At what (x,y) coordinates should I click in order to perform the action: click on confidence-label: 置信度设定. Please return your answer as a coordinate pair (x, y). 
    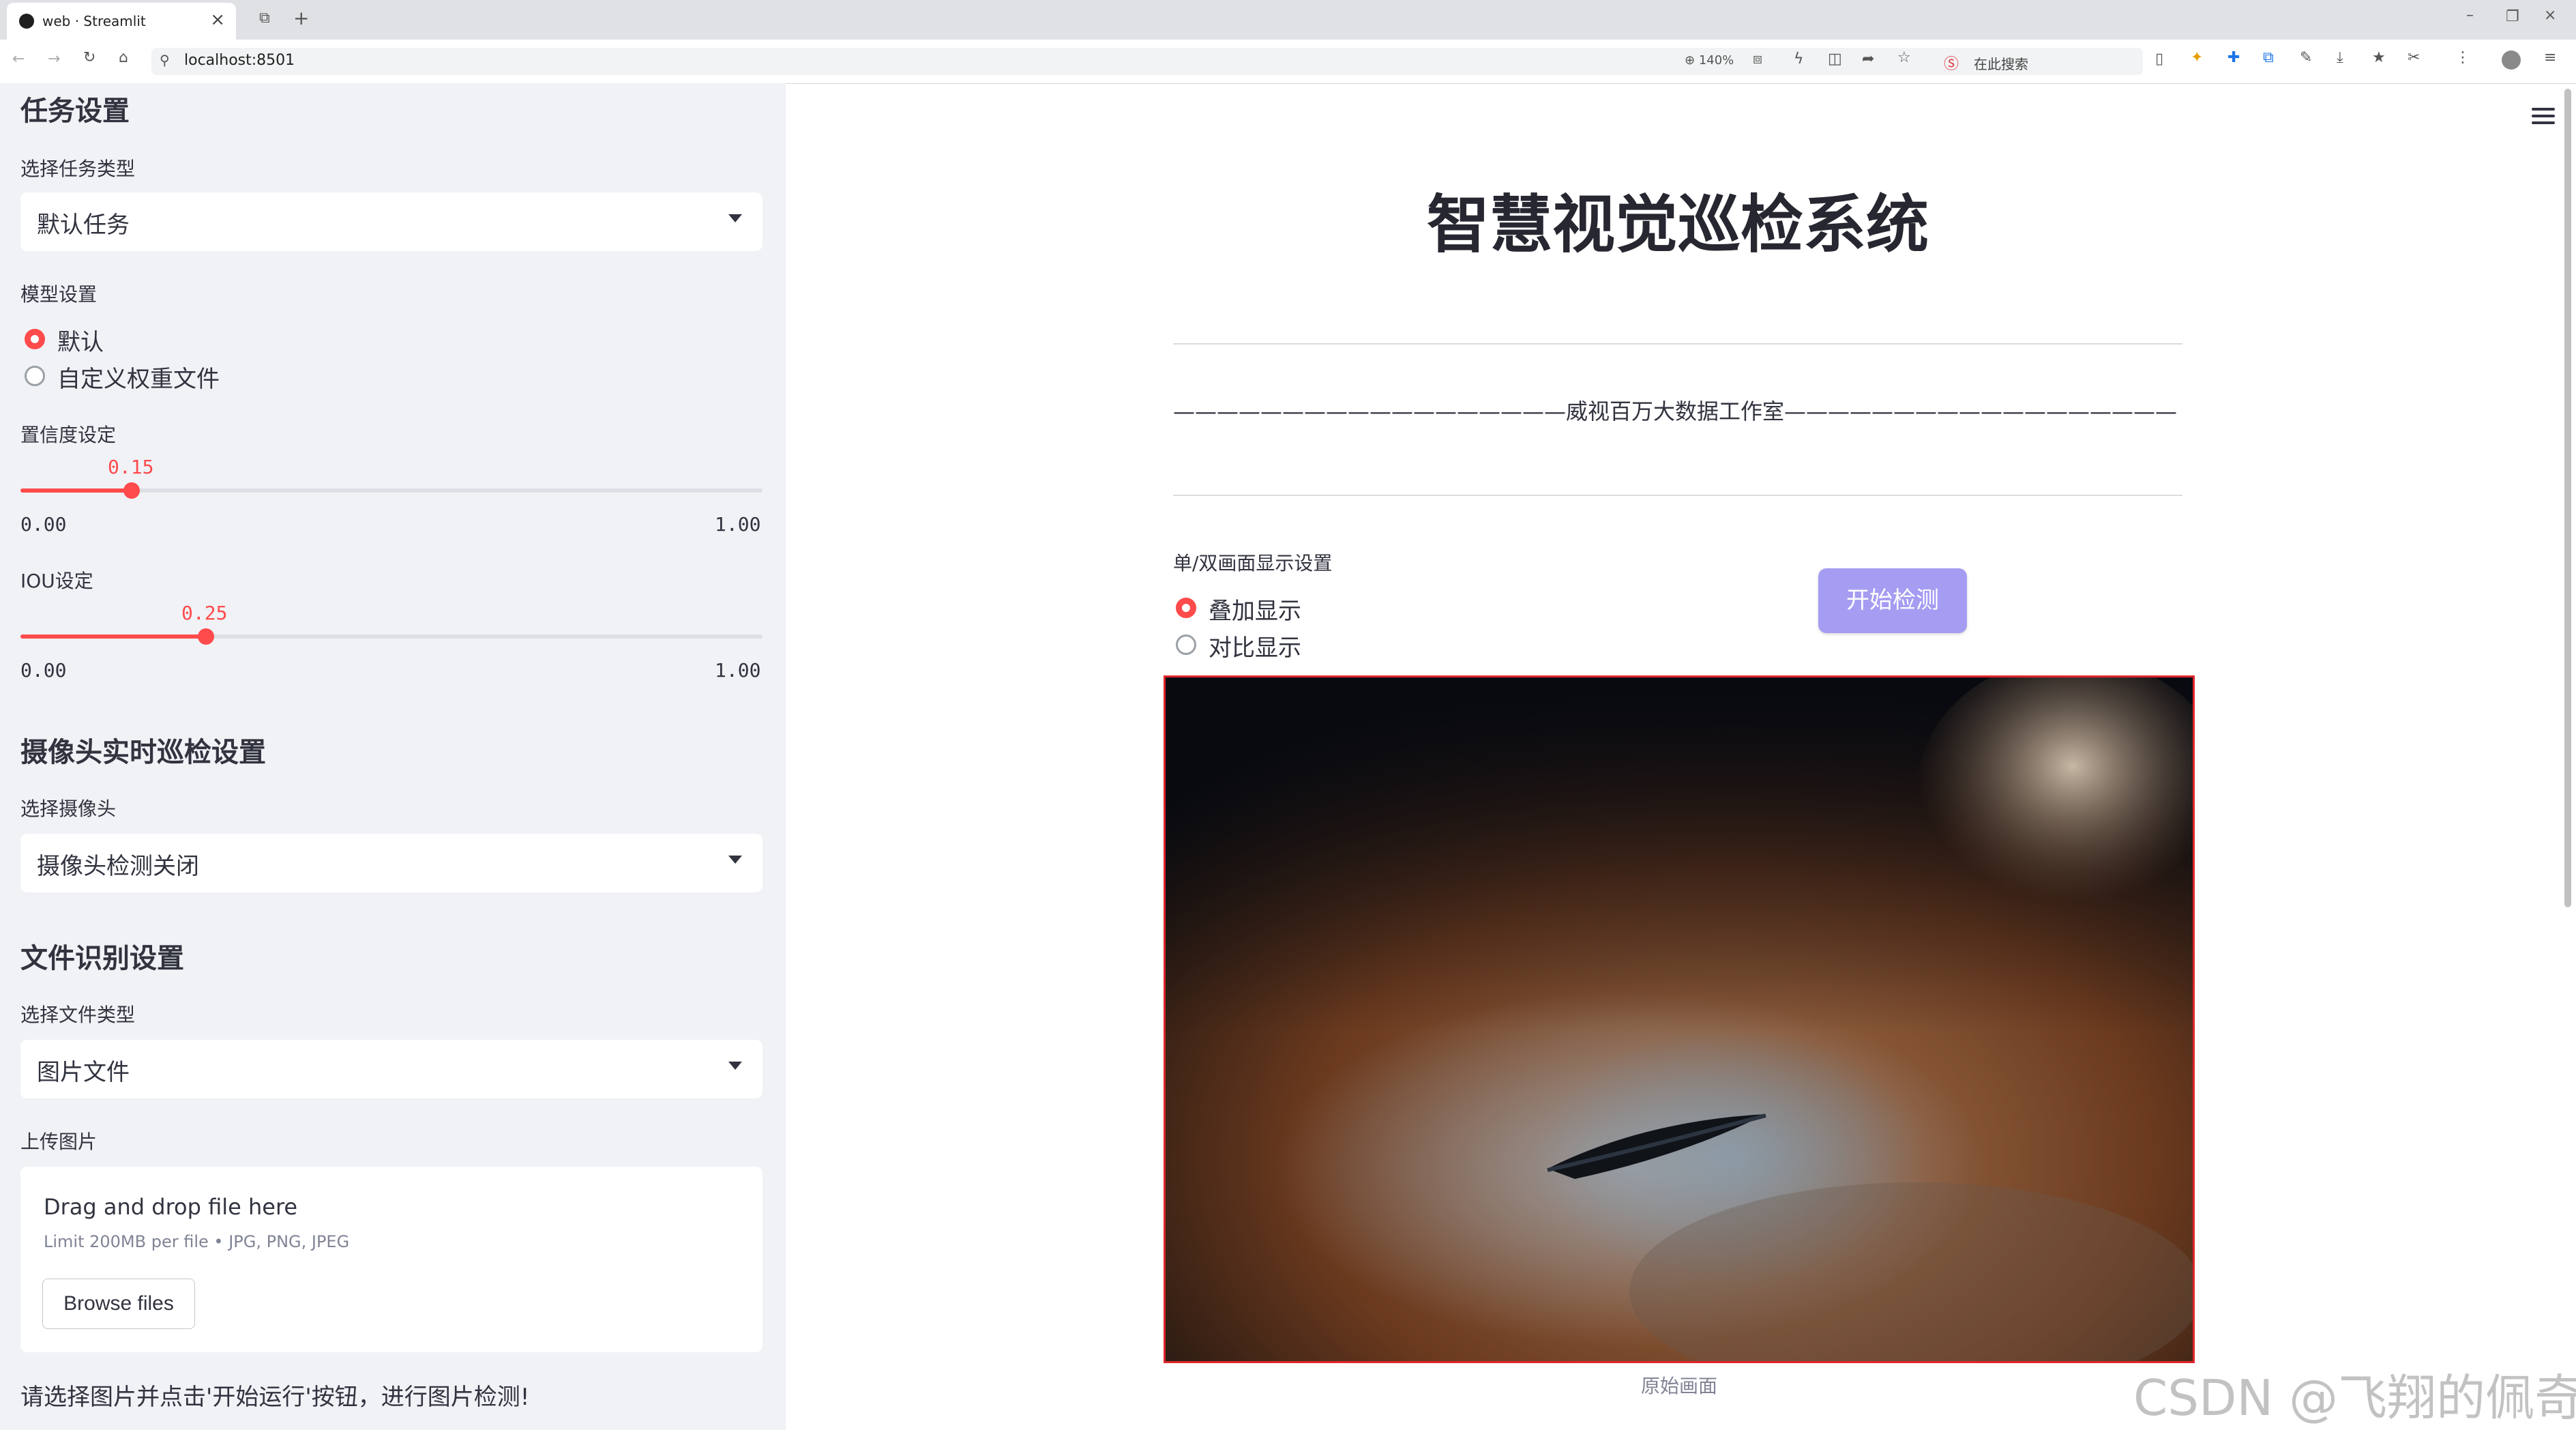
    Looking at the image, I should click on (68, 435).